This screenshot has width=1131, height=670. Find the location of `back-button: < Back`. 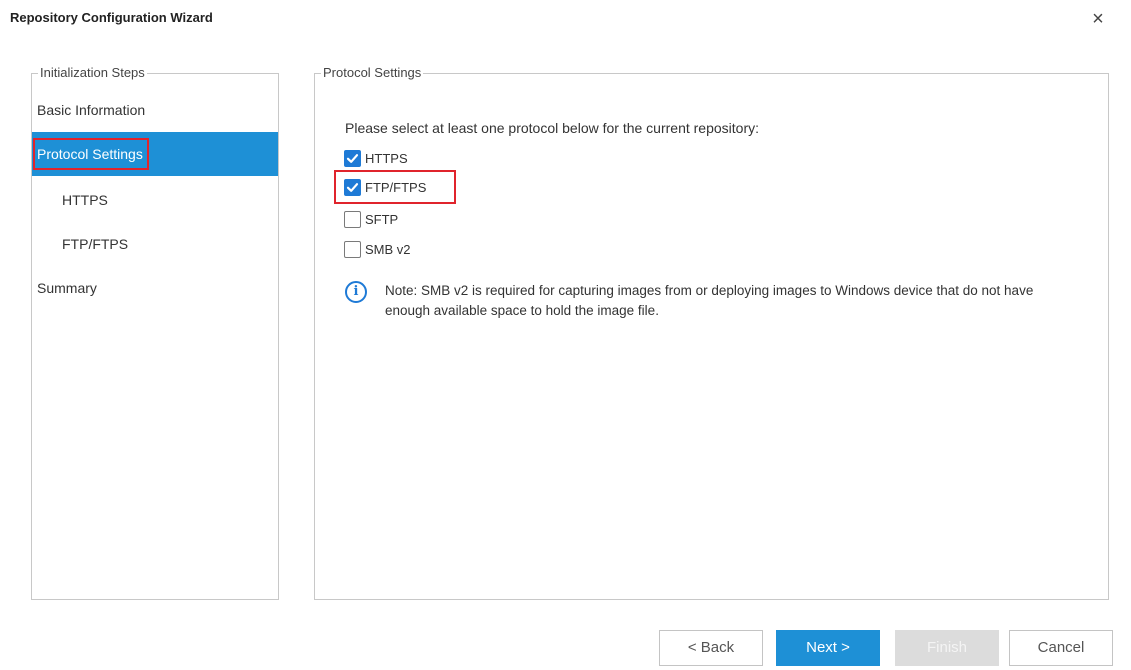

back-button: < Back is located at coordinates (711, 648).